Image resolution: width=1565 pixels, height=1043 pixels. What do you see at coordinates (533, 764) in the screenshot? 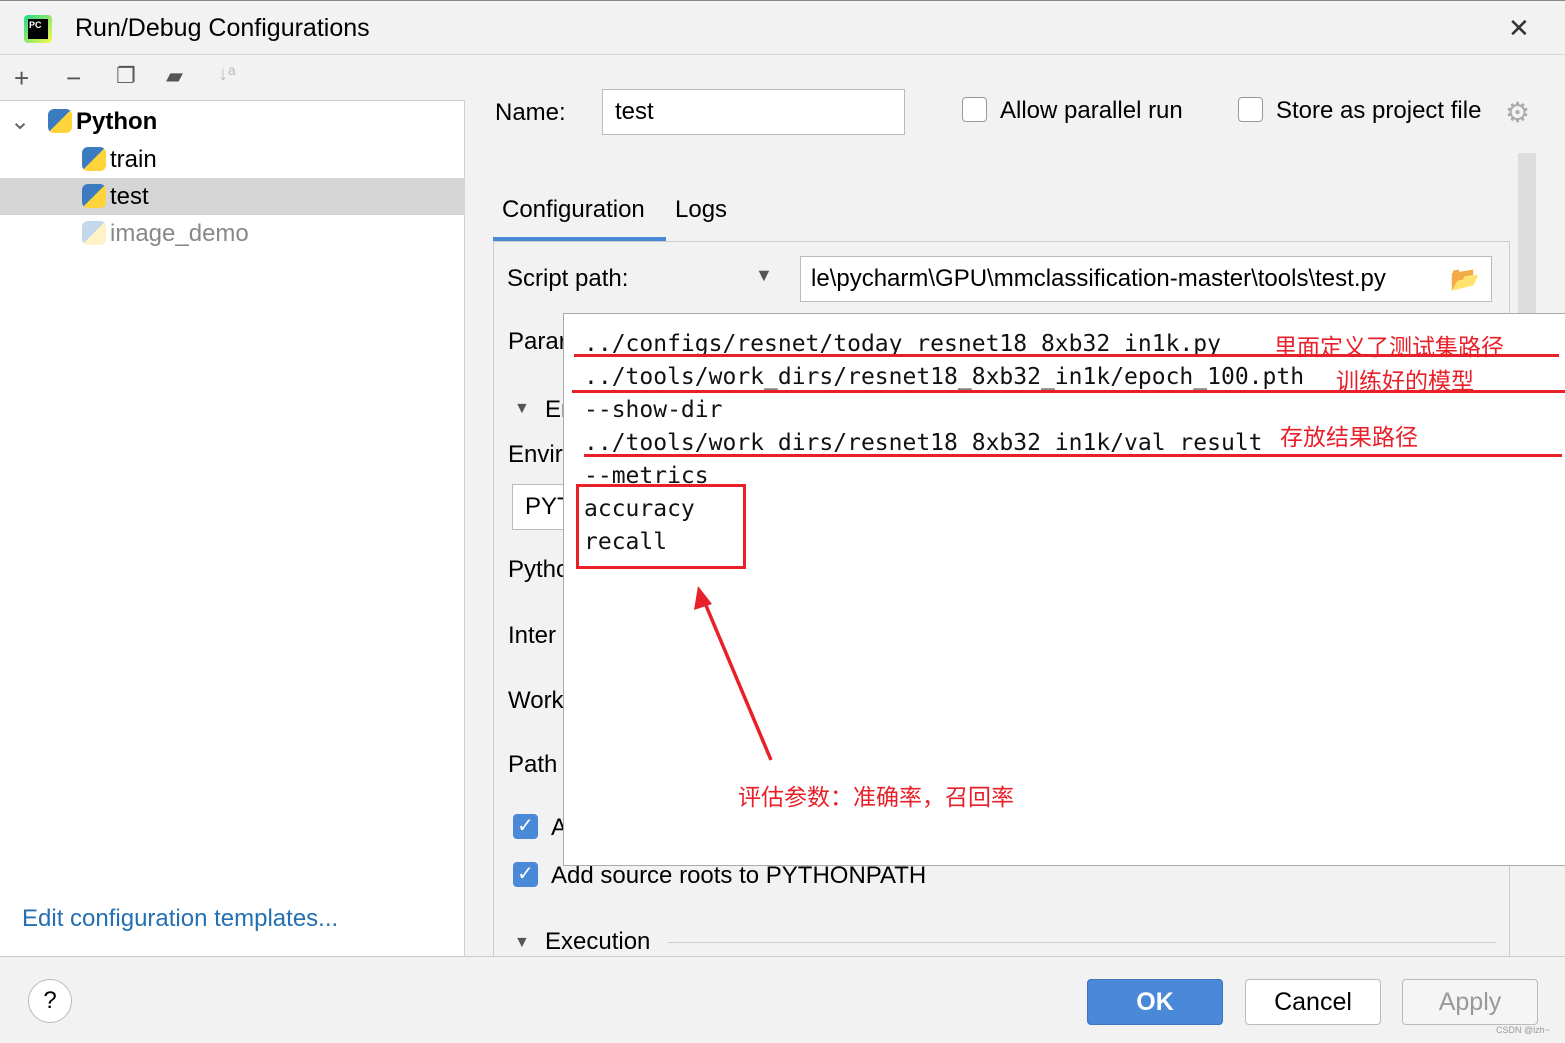
I see `path-mappings-label: Path` at bounding box center [533, 764].